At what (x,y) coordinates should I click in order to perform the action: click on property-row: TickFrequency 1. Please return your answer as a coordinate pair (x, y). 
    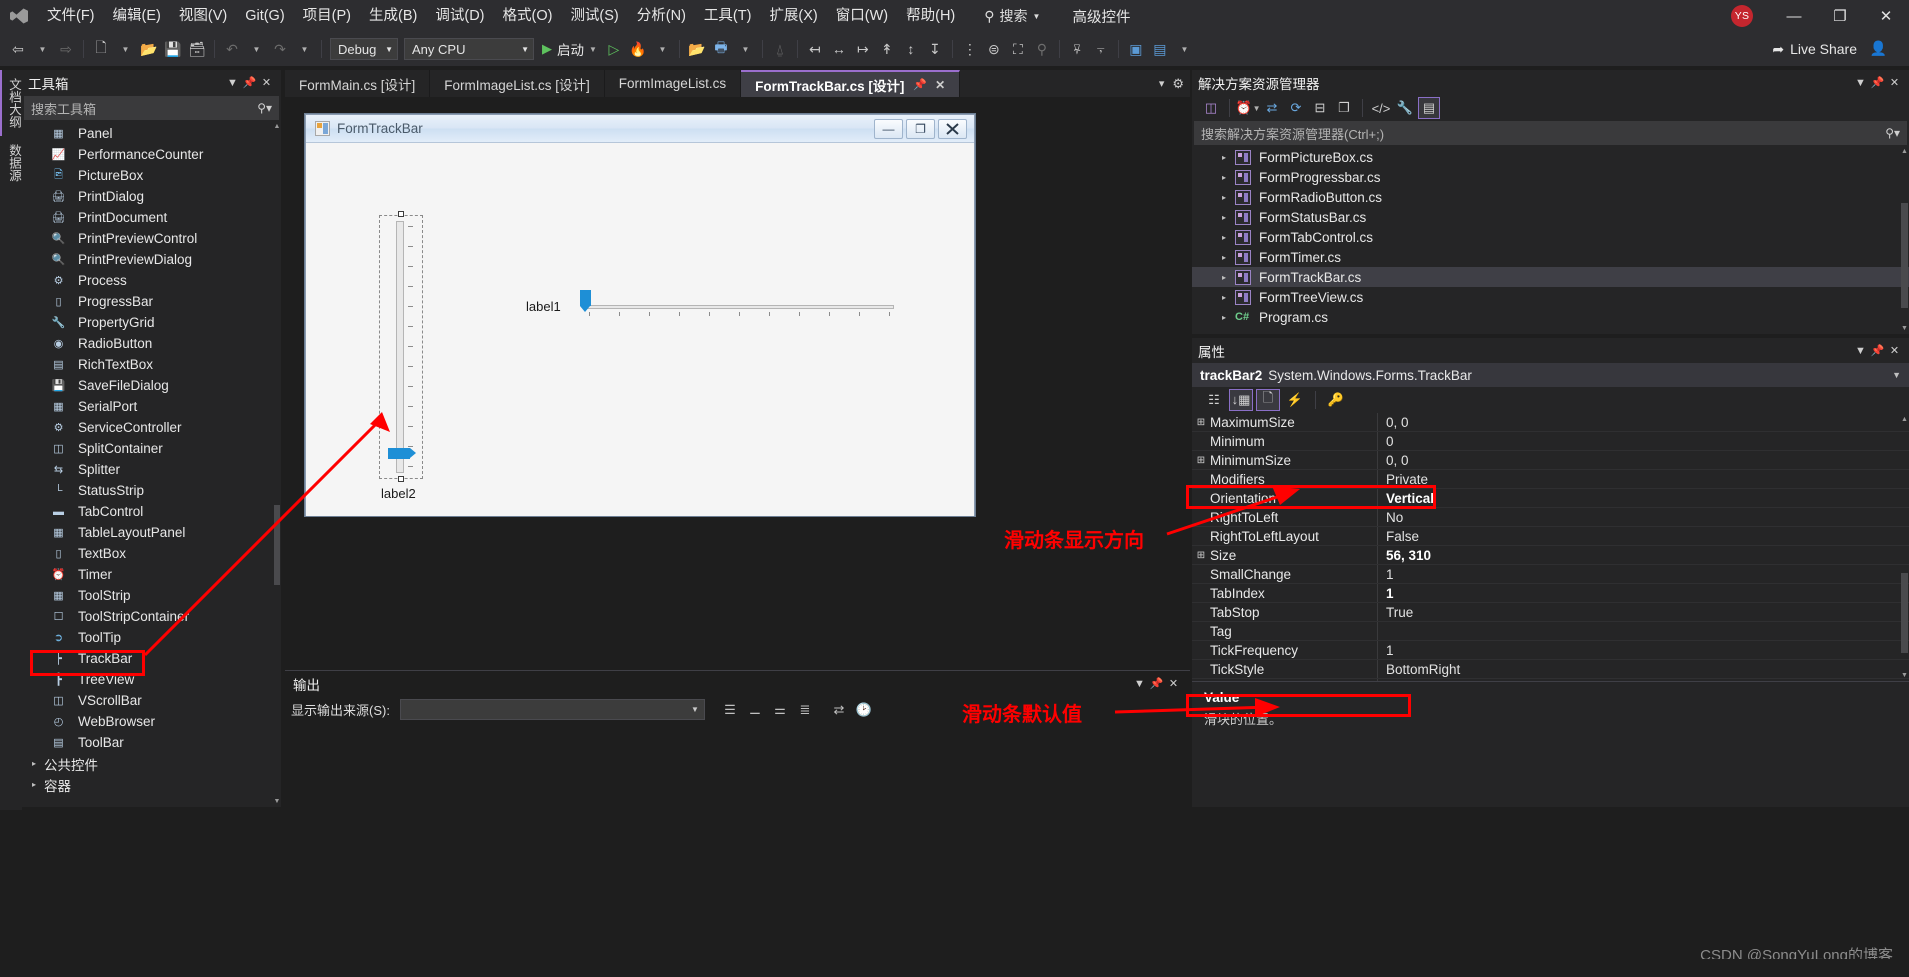
    Looking at the image, I should click on (1550, 650).